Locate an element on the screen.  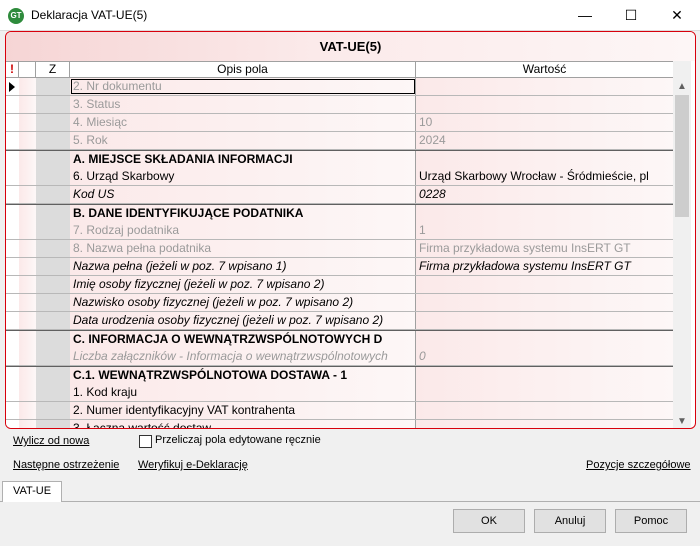
column-header-desc: Opis pola is located at coordinates (243, 69).